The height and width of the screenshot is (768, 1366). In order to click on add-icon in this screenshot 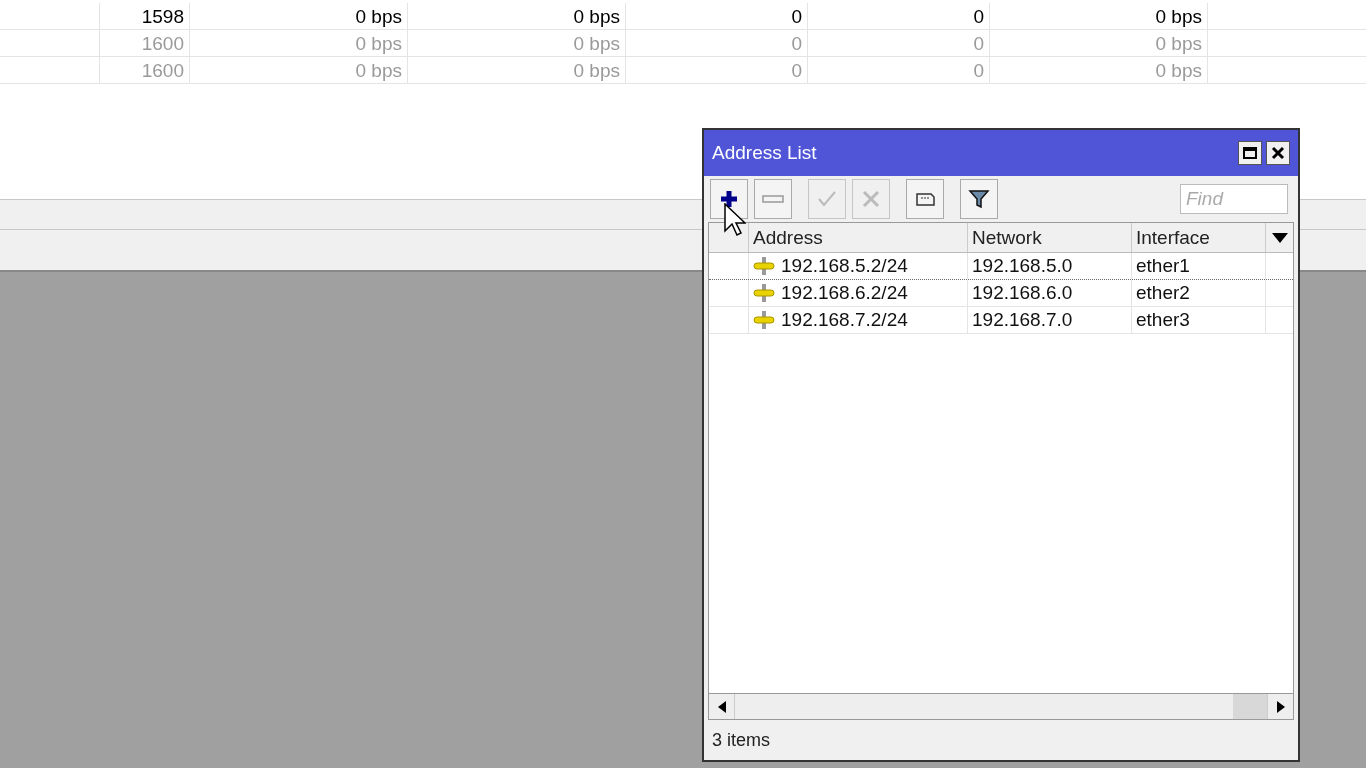, I will do `click(729, 199)`.